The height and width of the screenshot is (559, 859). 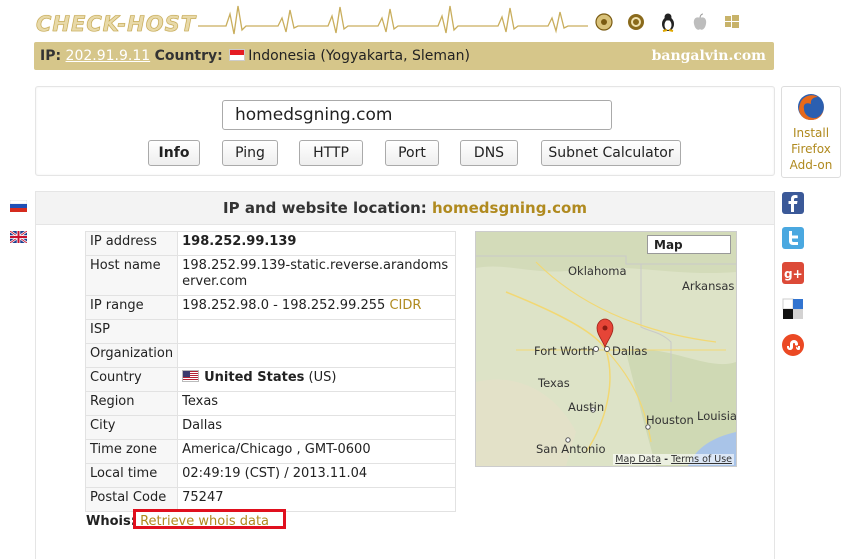 I want to click on map-label-houston: Houston, so click(x=670, y=420).